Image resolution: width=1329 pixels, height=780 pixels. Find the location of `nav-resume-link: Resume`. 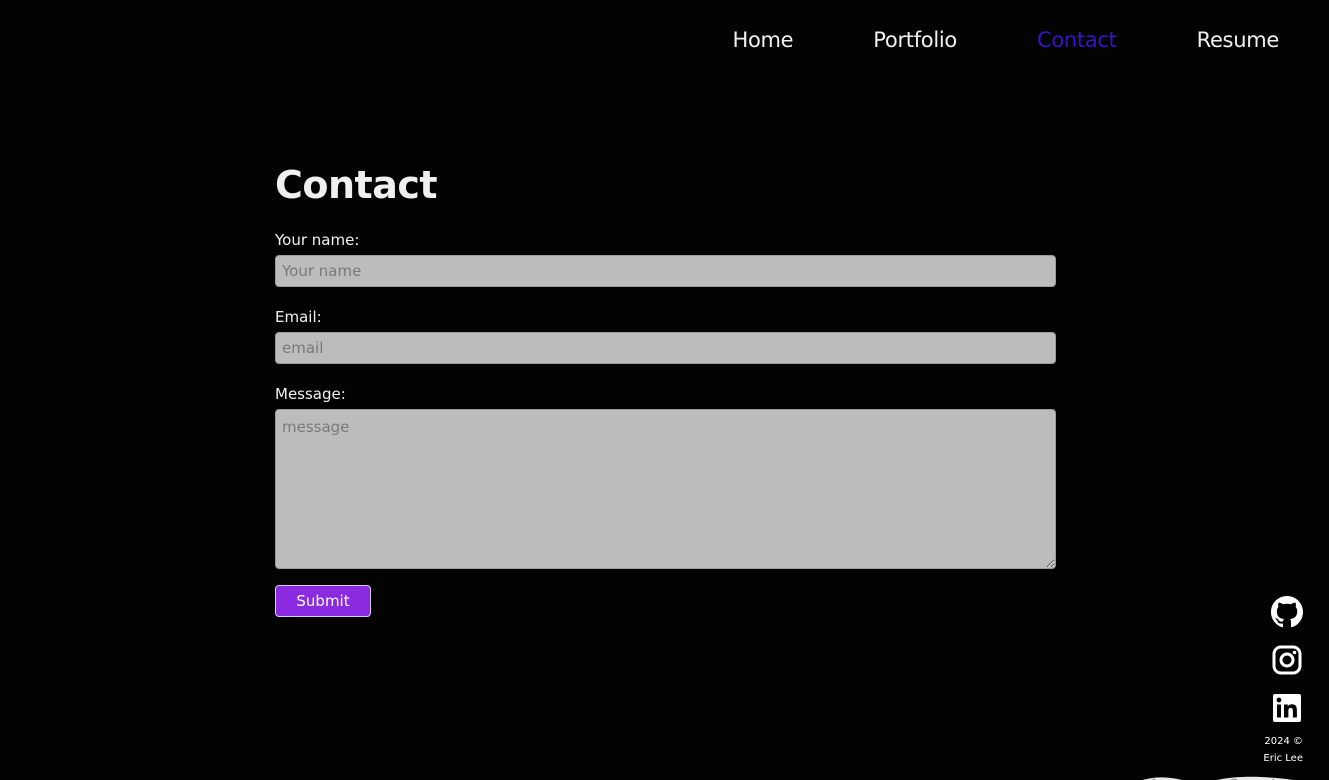

nav-resume-link: Resume is located at coordinates (1238, 40).